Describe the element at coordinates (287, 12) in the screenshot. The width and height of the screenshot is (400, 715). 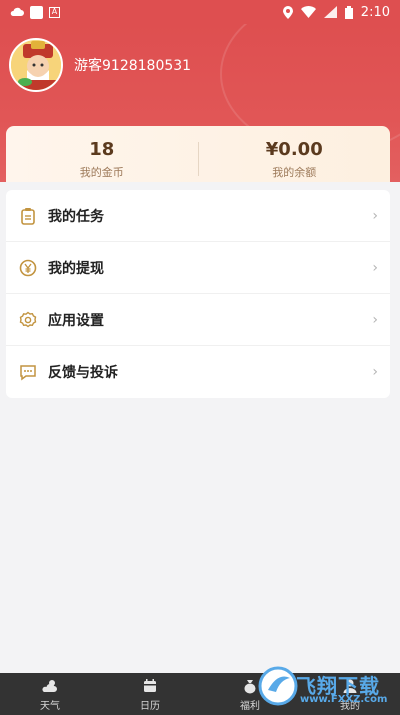
I see `location-icon` at that location.